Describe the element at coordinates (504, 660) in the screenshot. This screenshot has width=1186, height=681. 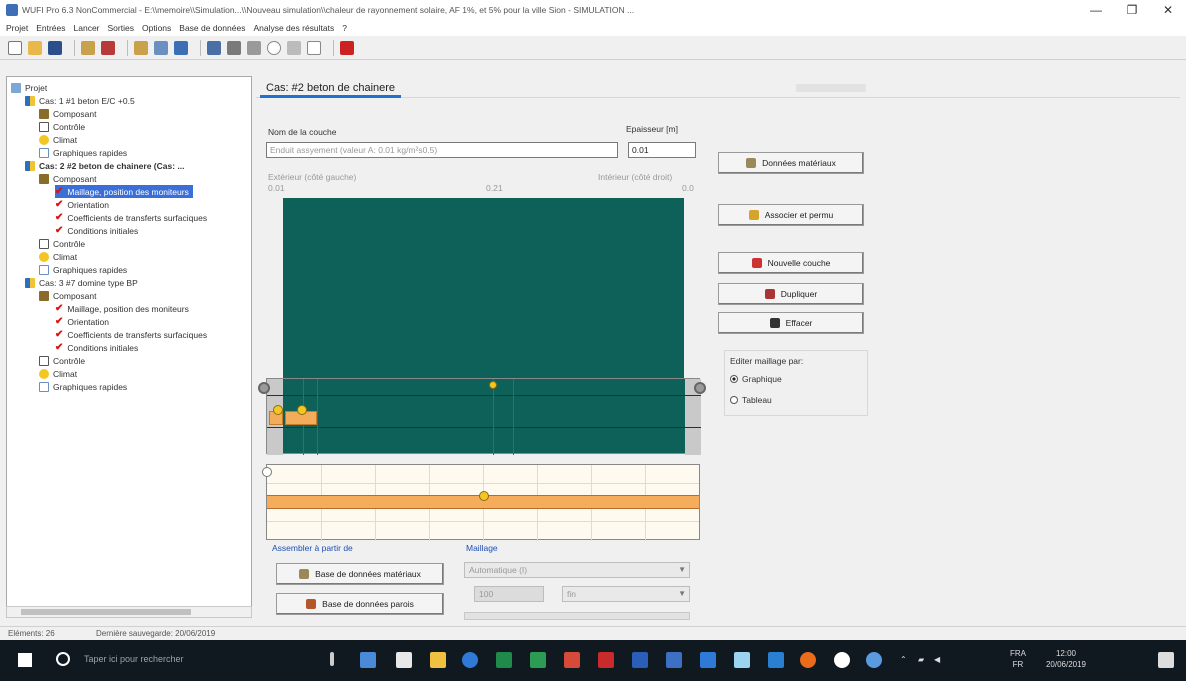
I see `excel-icon` at that location.